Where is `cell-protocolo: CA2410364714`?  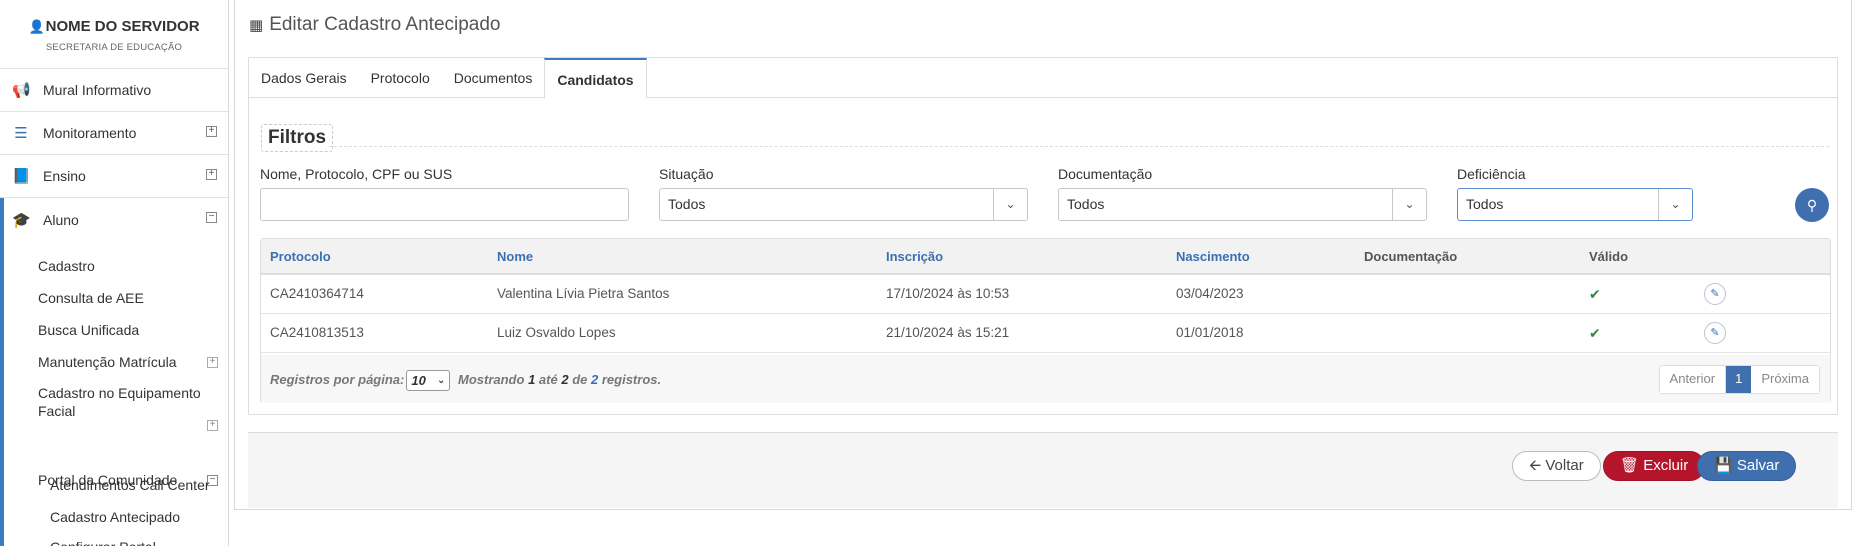
cell-protocolo: CA2410364714 is located at coordinates (317, 293).